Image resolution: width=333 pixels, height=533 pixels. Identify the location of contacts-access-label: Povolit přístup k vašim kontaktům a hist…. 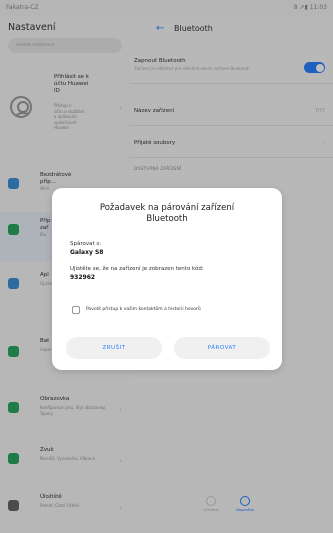
(143, 309).